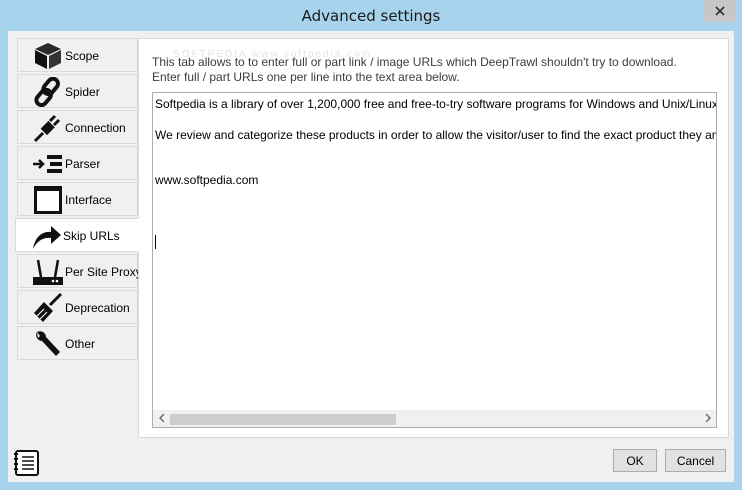  I want to click on tab-label-parser: Parser, so click(83, 164).